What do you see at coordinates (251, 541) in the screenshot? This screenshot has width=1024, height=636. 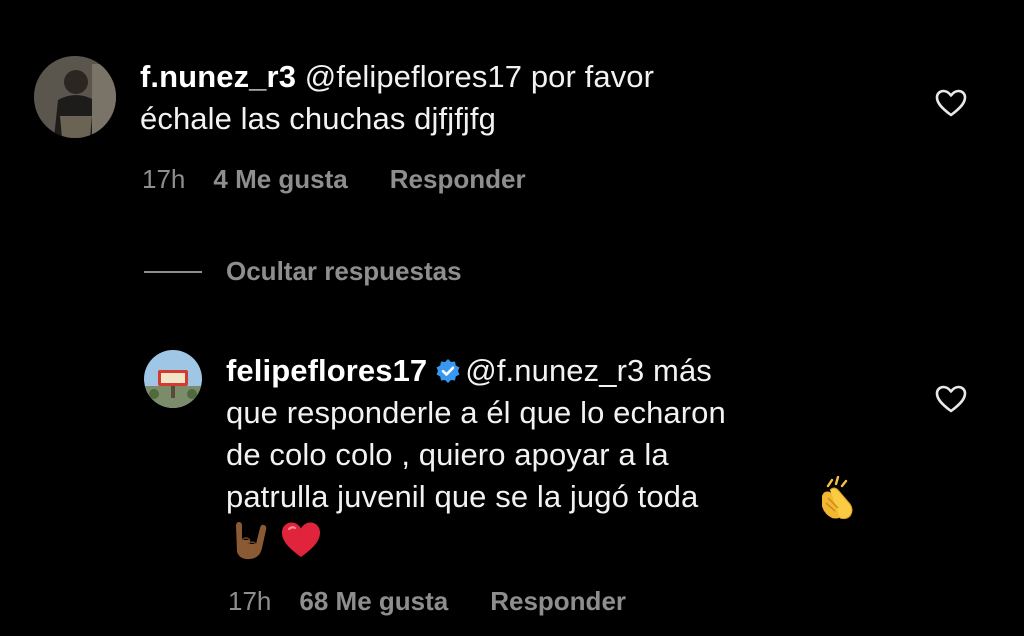 I see `sign-of-horns-emoji` at bounding box center [251, 541].